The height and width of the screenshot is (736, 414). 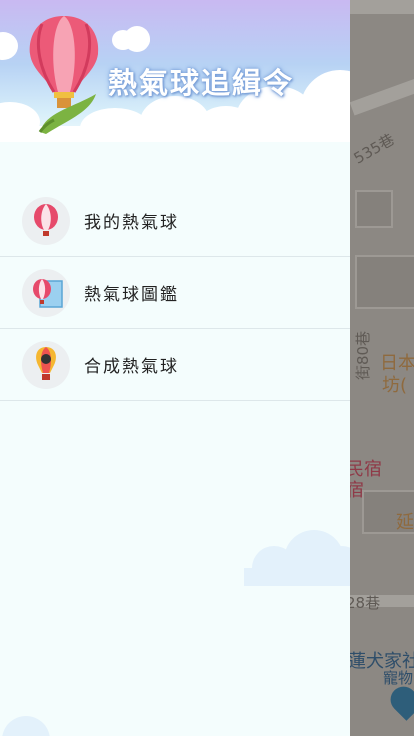 What do you see at coordinates (405, 522) in the screenshot?
I see `map-label-yan: 延` at bounding box center [405, 522].